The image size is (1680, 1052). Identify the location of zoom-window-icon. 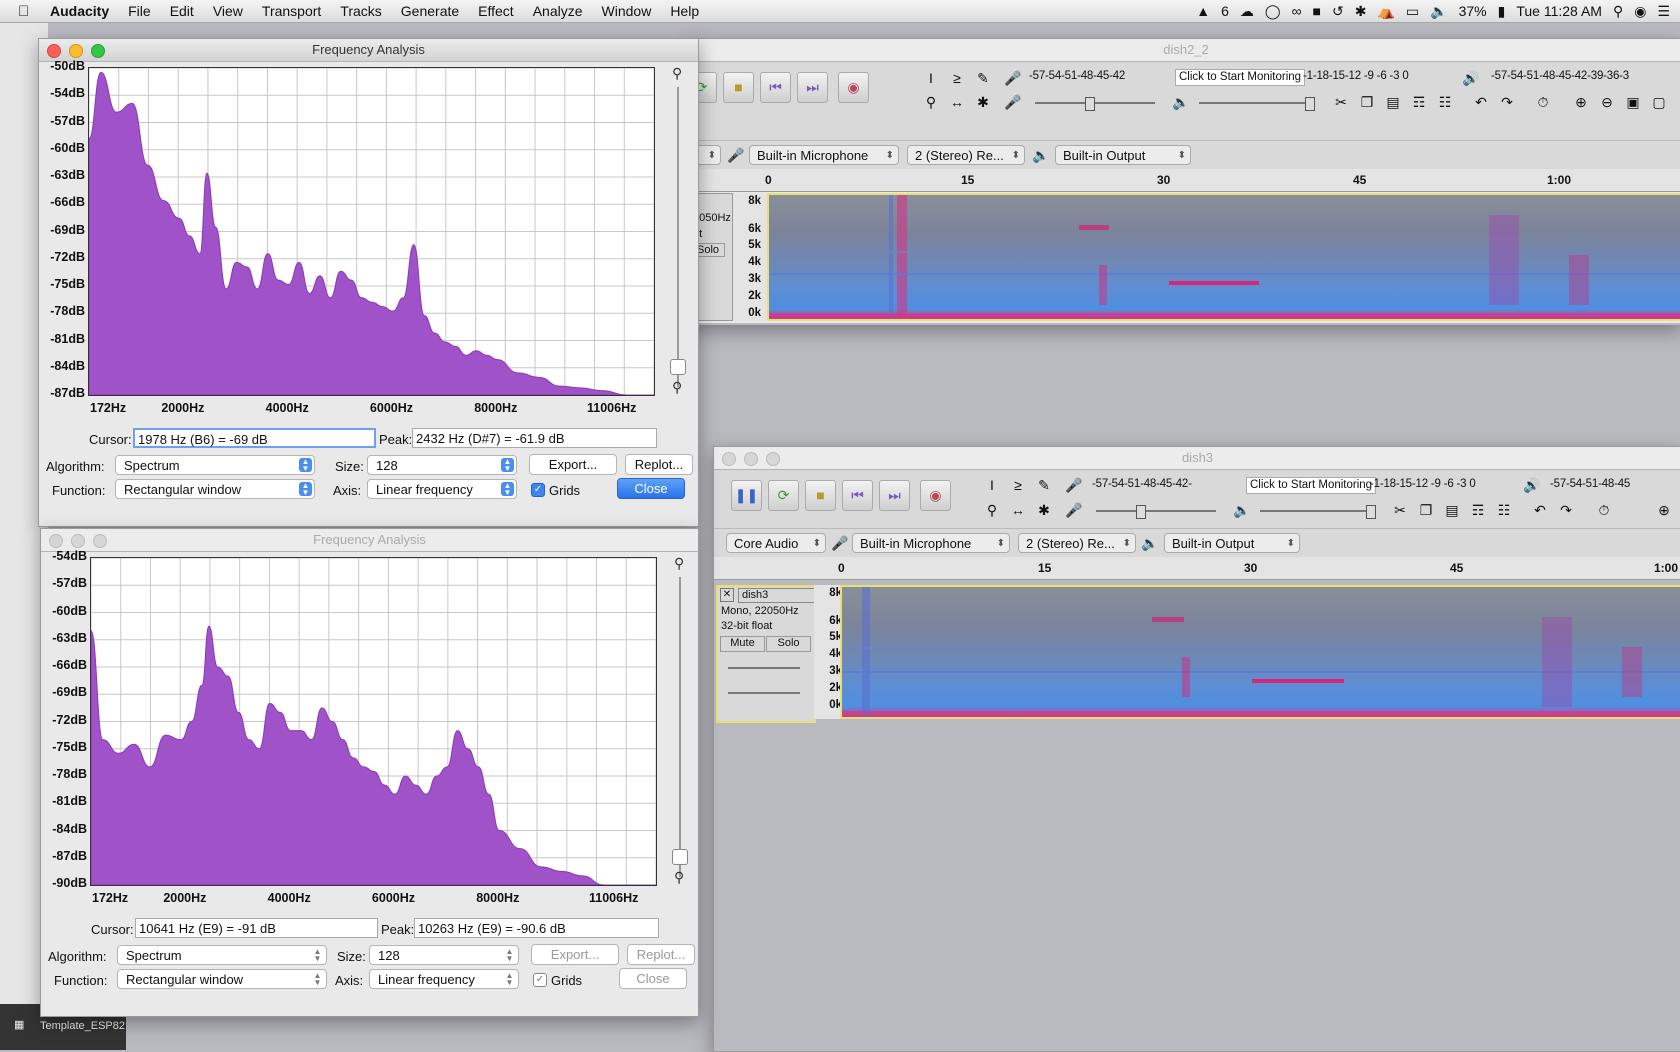
(100, 541).